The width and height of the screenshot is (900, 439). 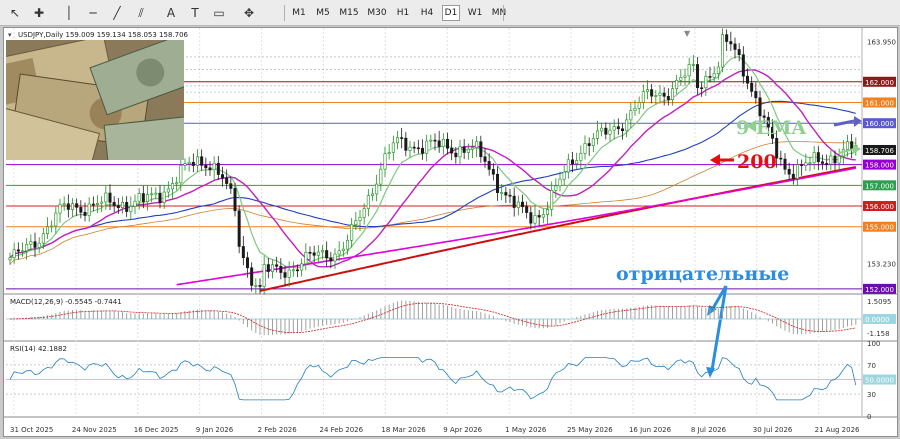 I want to click on timeframe-m15: M15, so click(x=349, y=13).